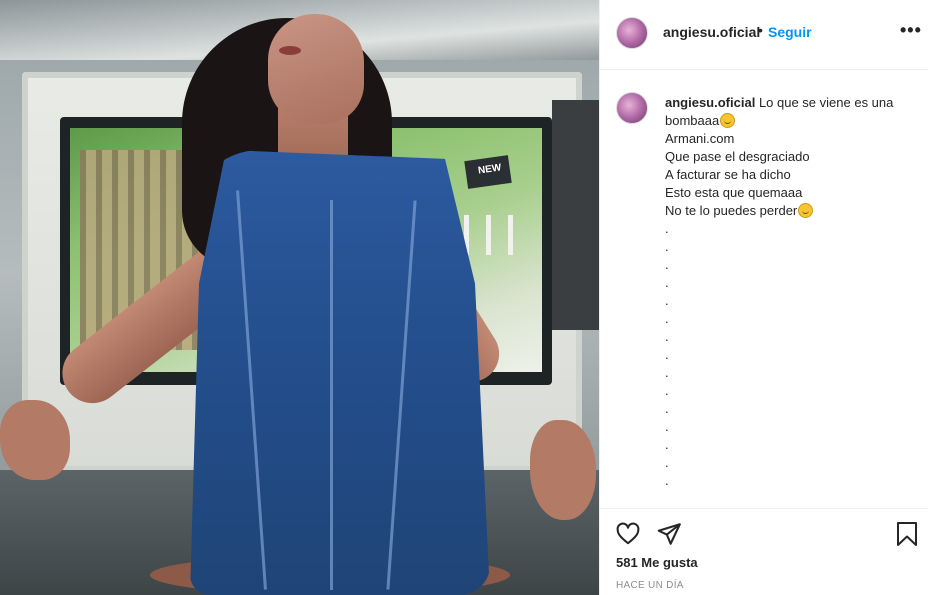  Describe the element at coordinates (290, 50) in the screenshot. I see `photo-lips` at that location.